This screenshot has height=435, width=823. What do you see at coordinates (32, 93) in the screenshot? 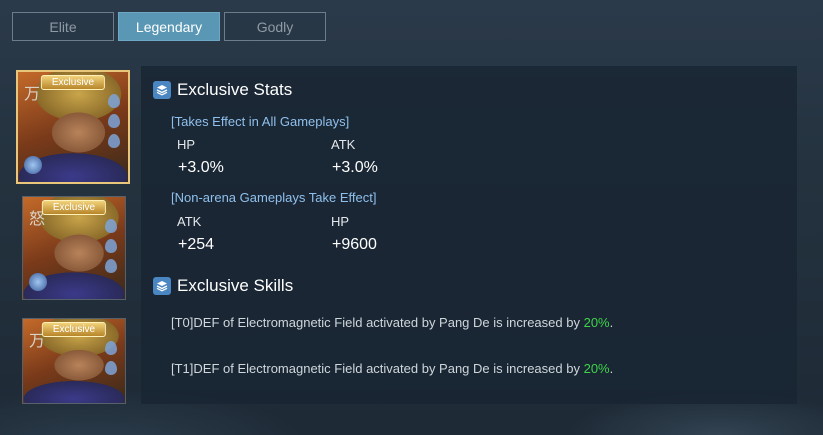
I see `hero-mark: 万` at bounding box center [32, 93].